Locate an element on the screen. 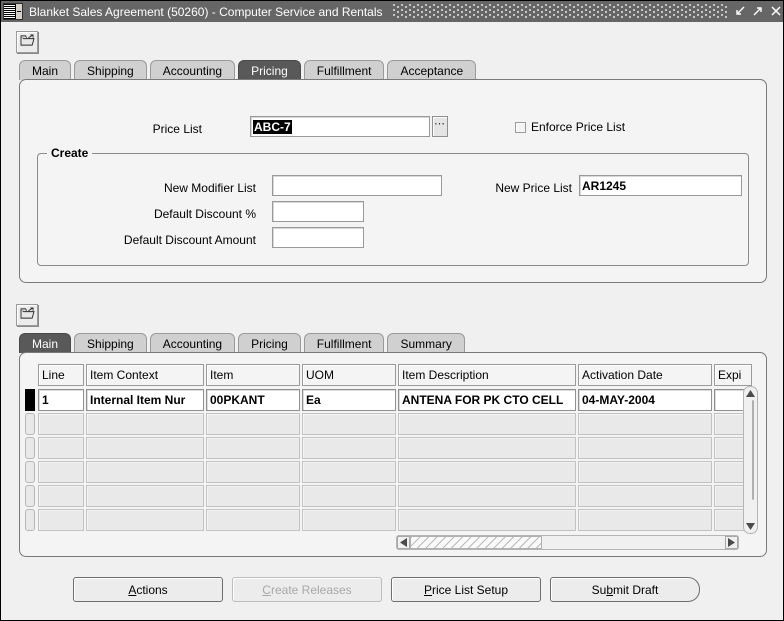  scroll-left-arrow-icon is located at coordinates (403, 542).